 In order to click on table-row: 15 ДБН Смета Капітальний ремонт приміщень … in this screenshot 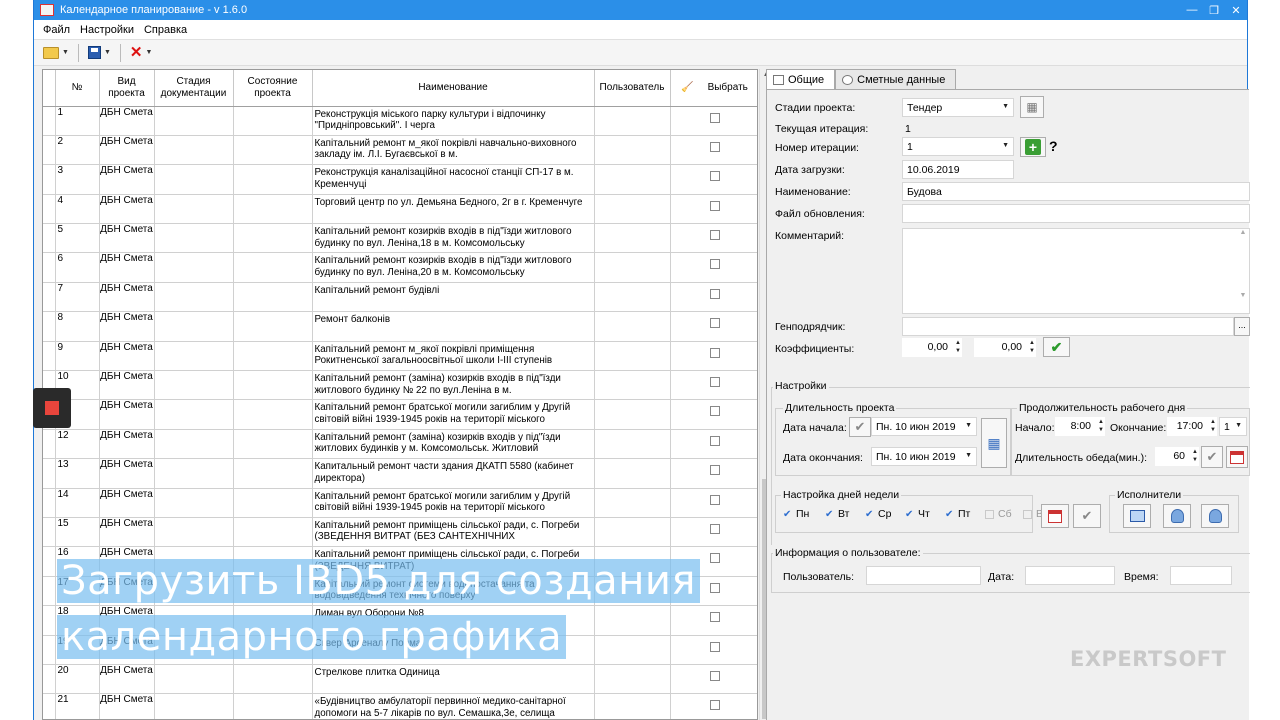, I will do `click(400, 532)`.